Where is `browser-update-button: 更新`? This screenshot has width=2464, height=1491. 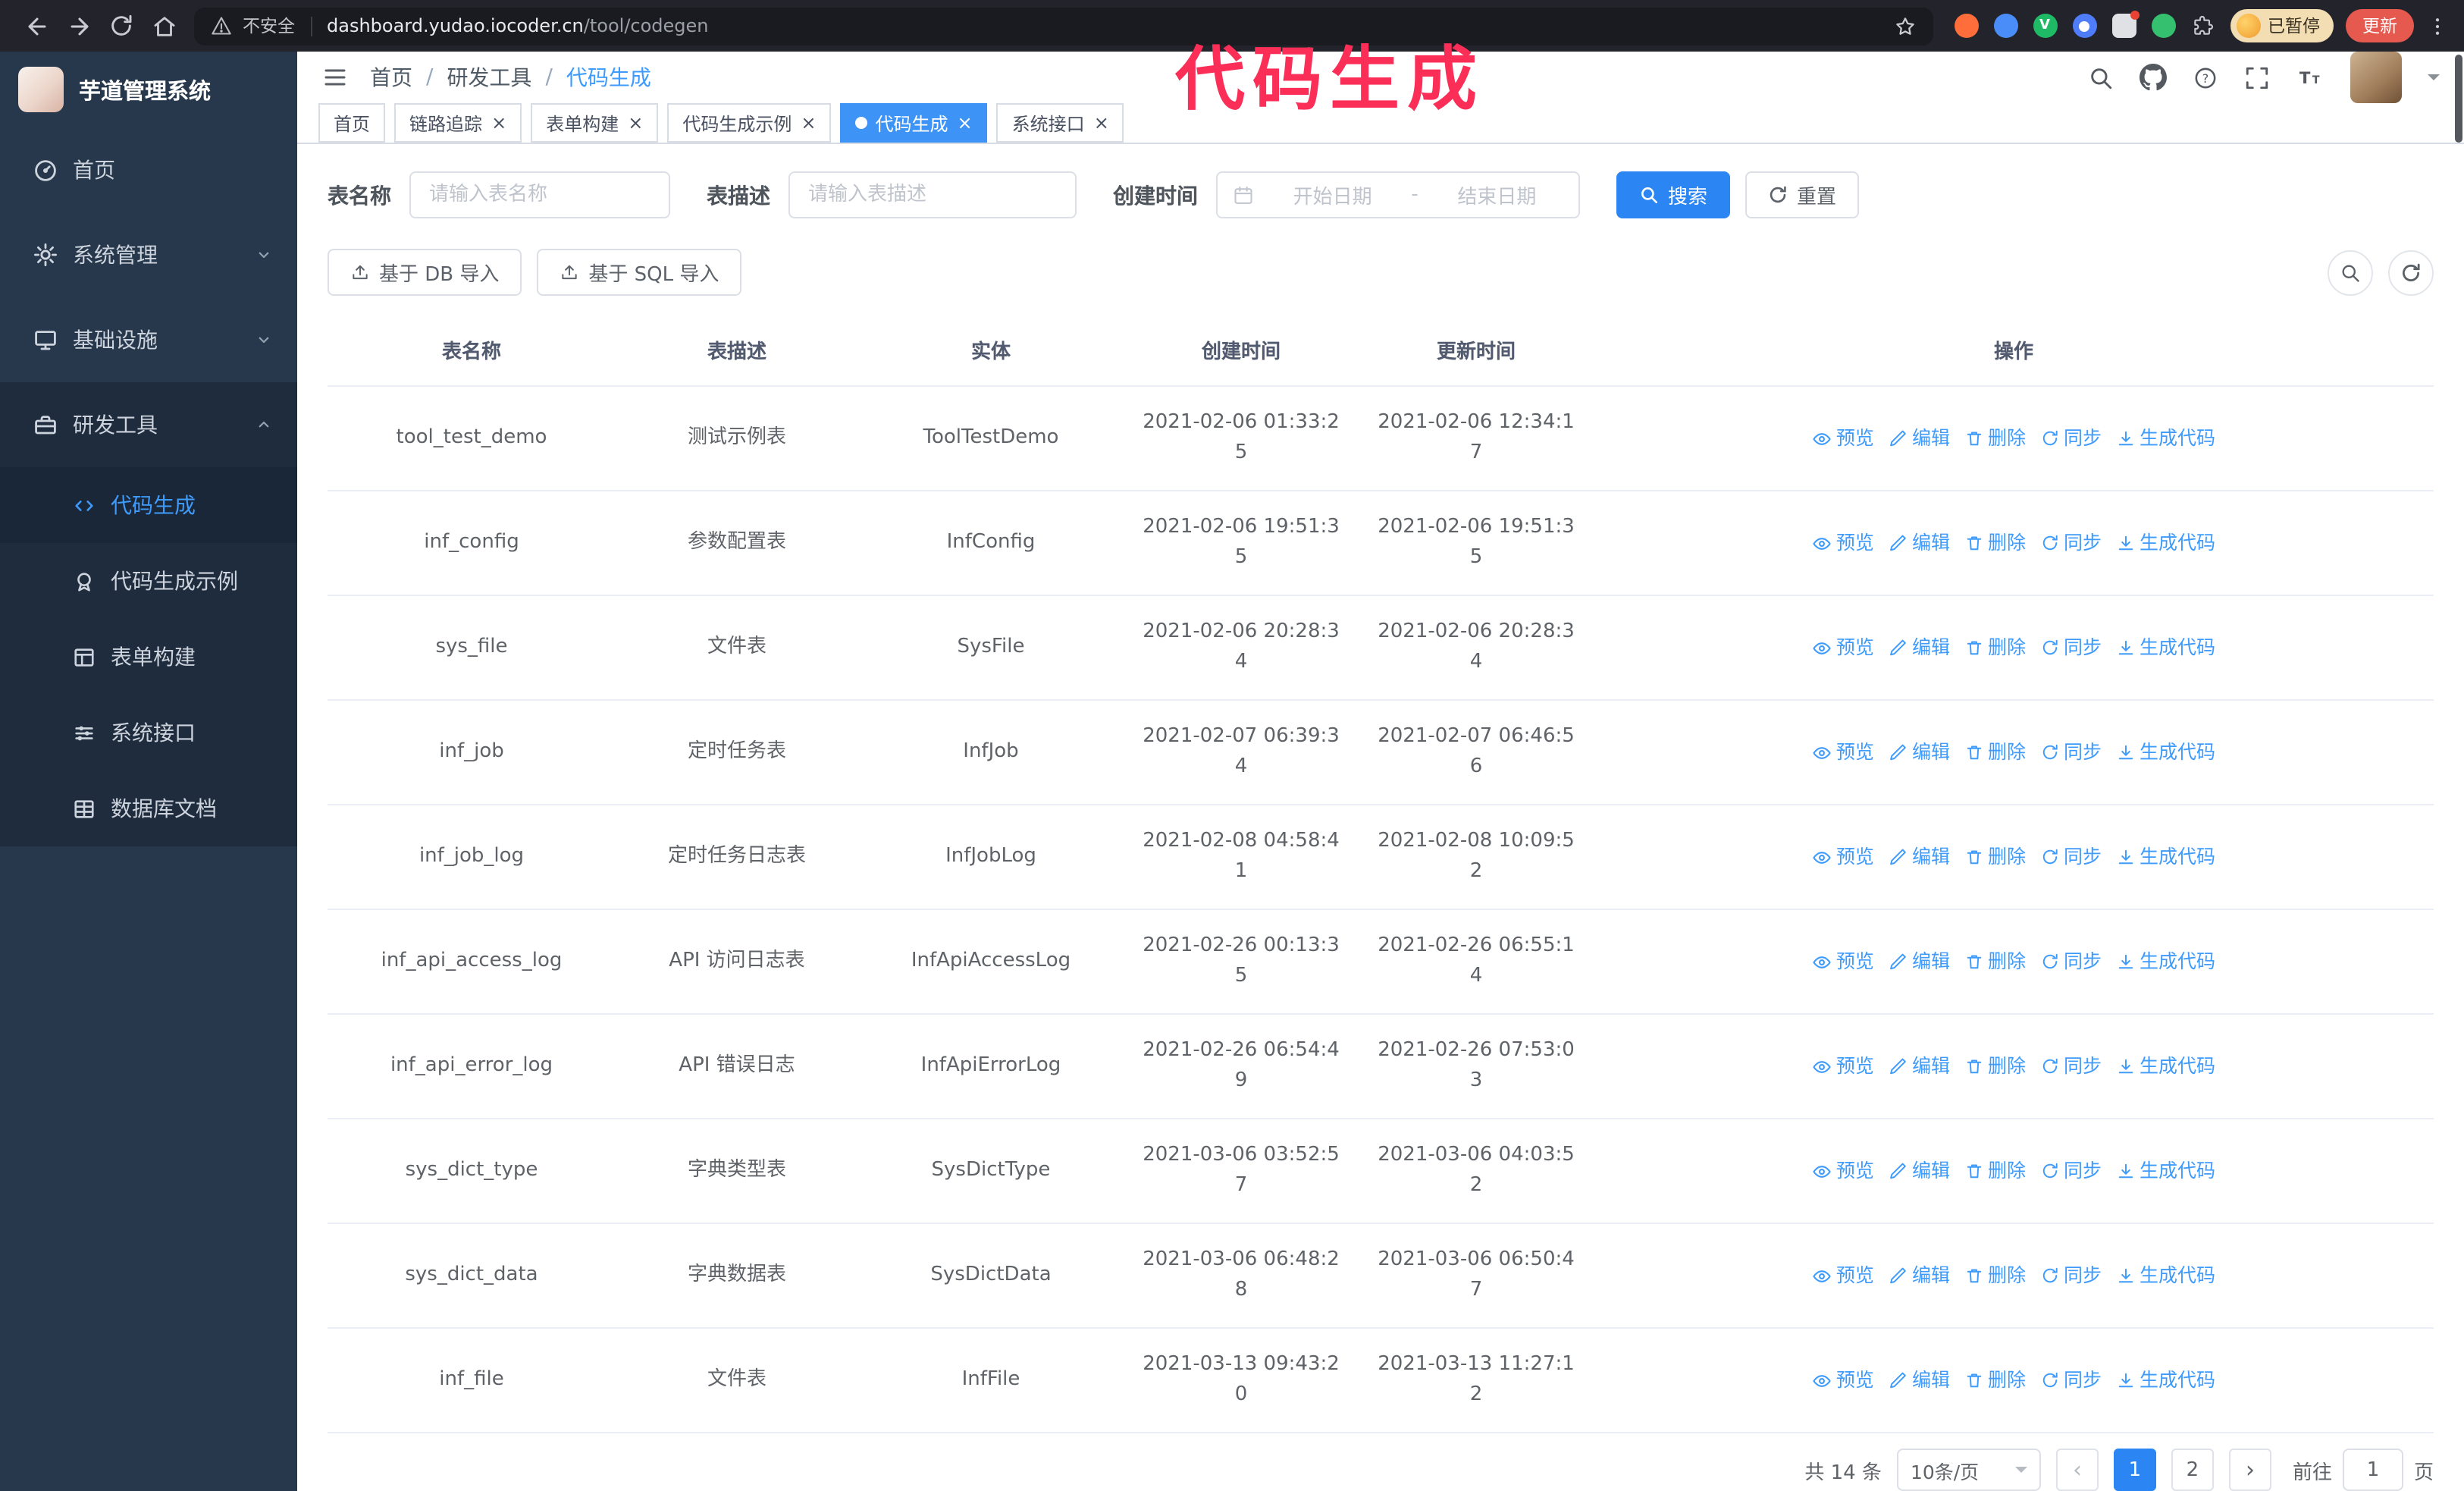
browser-update-button: 更新 is located at coordinates (2380, 25).